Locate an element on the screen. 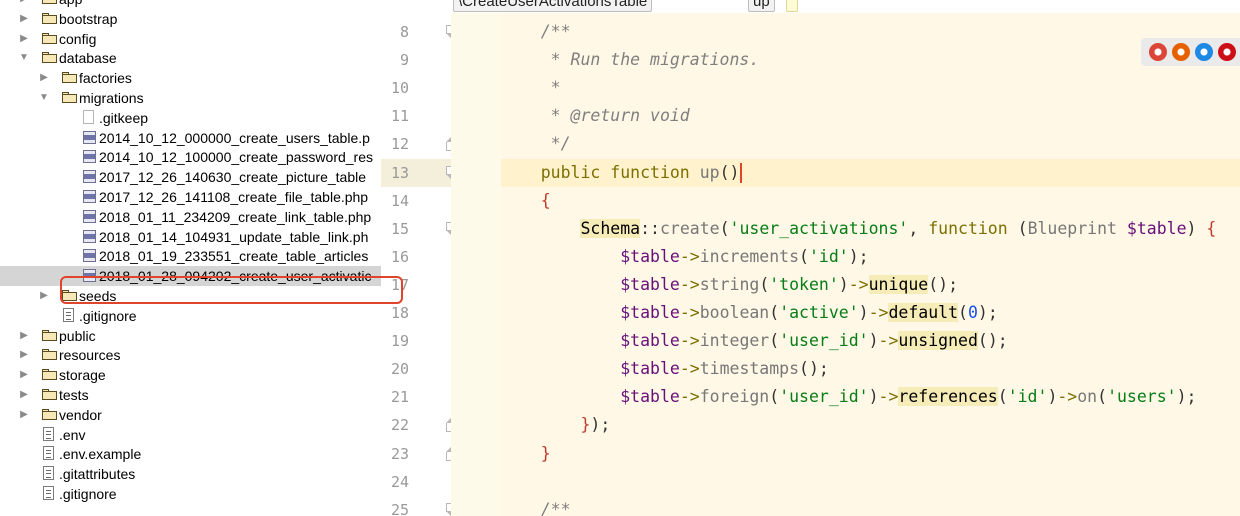  line-number: 16 is located at coordinates (399, 256).